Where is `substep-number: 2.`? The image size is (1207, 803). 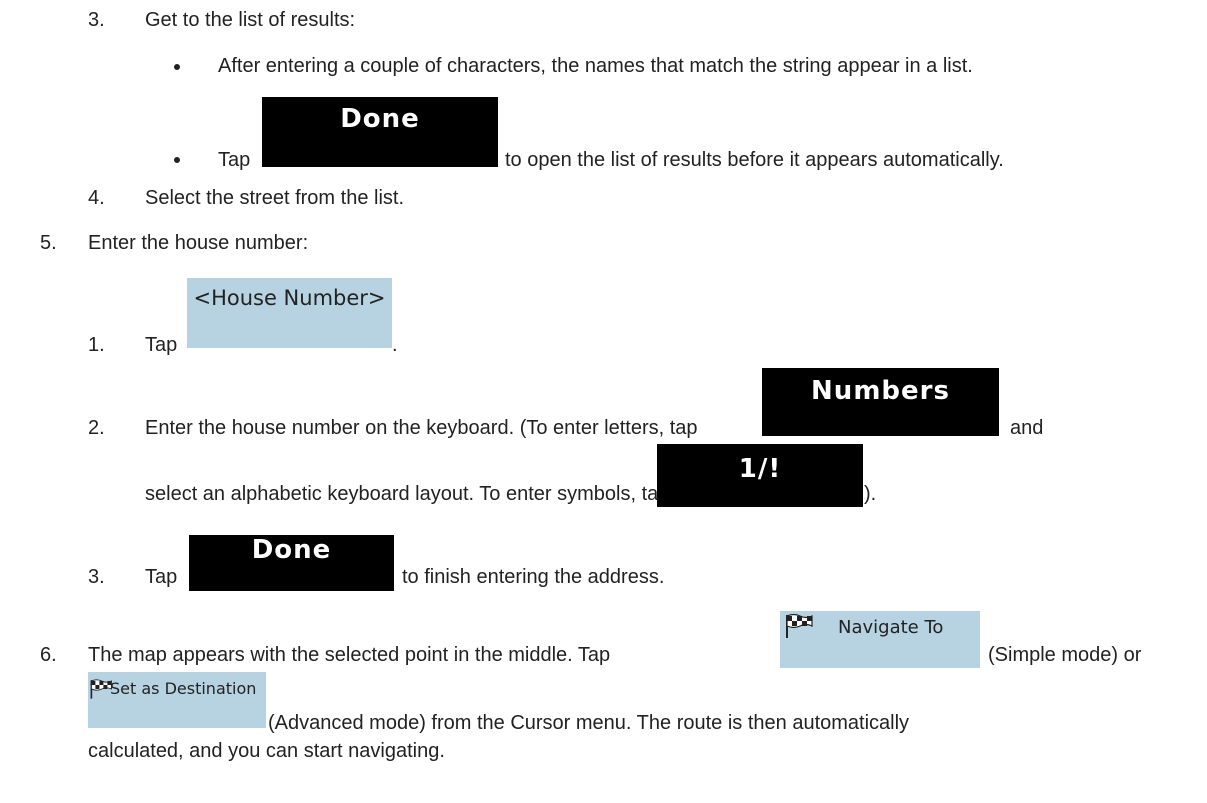 substep-number: 2. is located at coordinates (96, 428).